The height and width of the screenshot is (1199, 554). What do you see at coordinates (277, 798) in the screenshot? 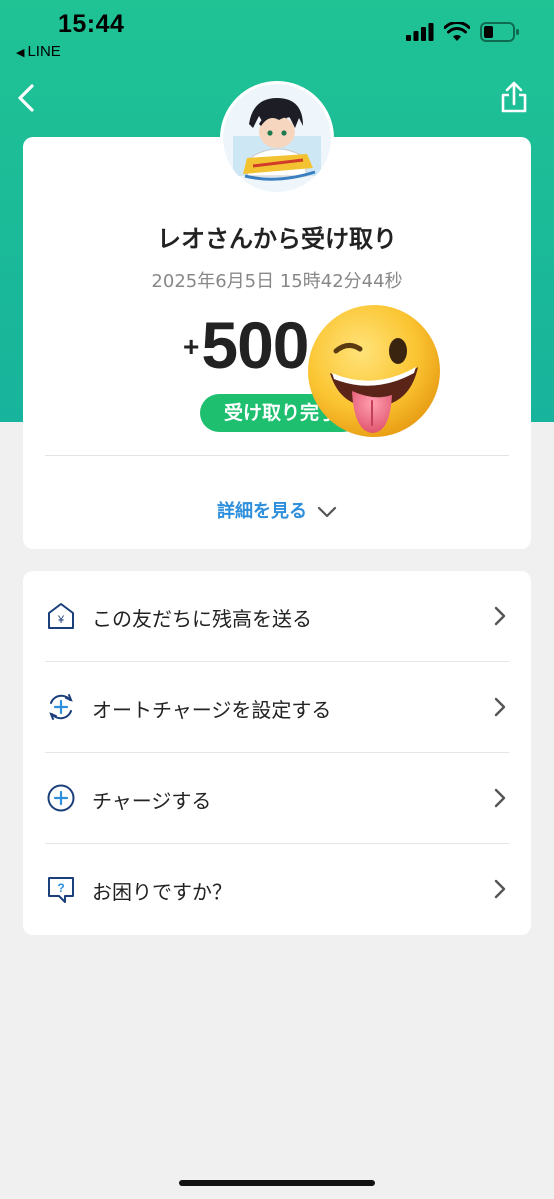
I see `menu-item-charge: チャージする` at bounding box center [277, 798].